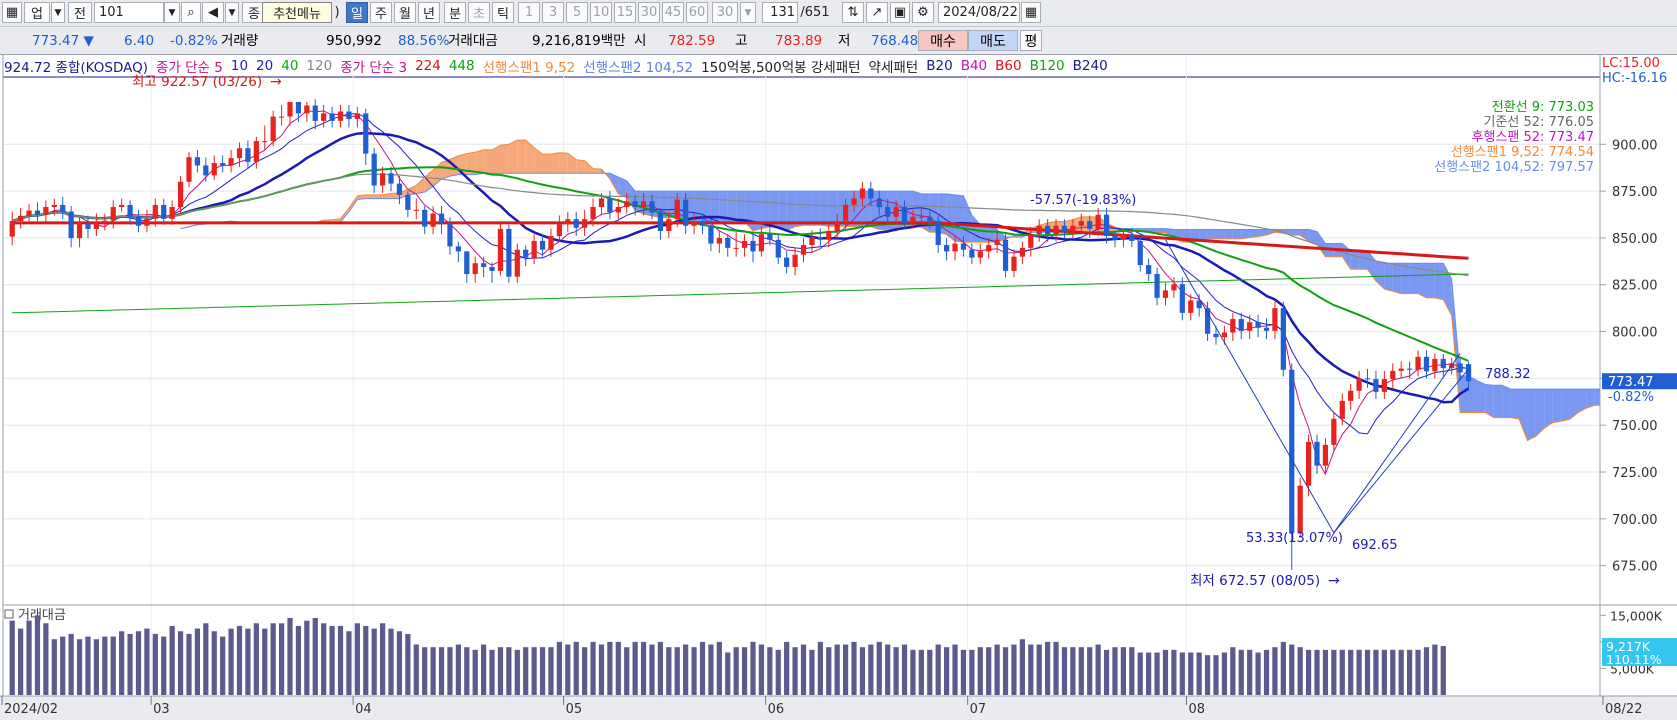 The width and height of the screenshot is (1677, 720). What do you see at coordinates (12, 12) in the screenshot?
I see `layout-icon: ▦` at bounding box center [12, 12].